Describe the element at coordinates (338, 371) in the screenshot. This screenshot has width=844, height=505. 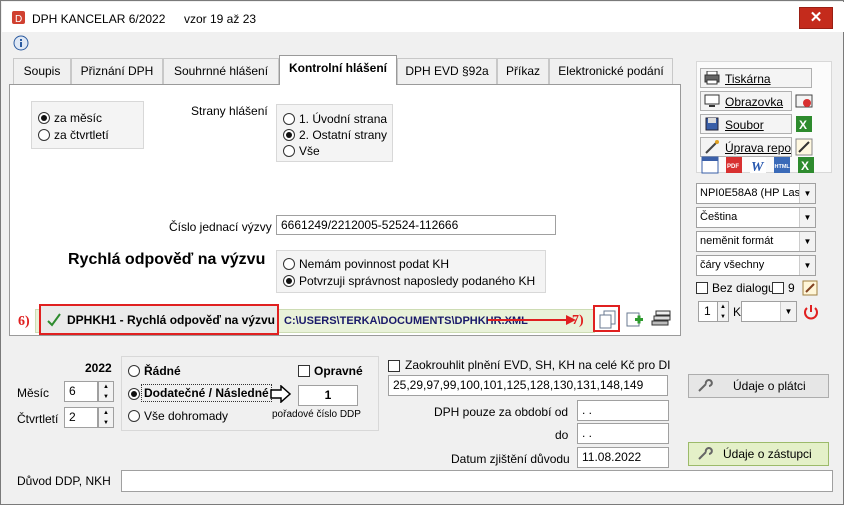
I see `opravne-label: Opravné` at that location.